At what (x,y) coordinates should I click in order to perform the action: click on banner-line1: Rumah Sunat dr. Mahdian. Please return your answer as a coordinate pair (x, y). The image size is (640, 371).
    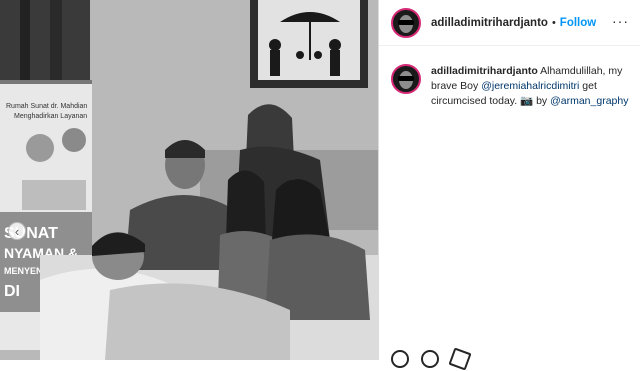
    Looking at the image, I should click on (46, 106).